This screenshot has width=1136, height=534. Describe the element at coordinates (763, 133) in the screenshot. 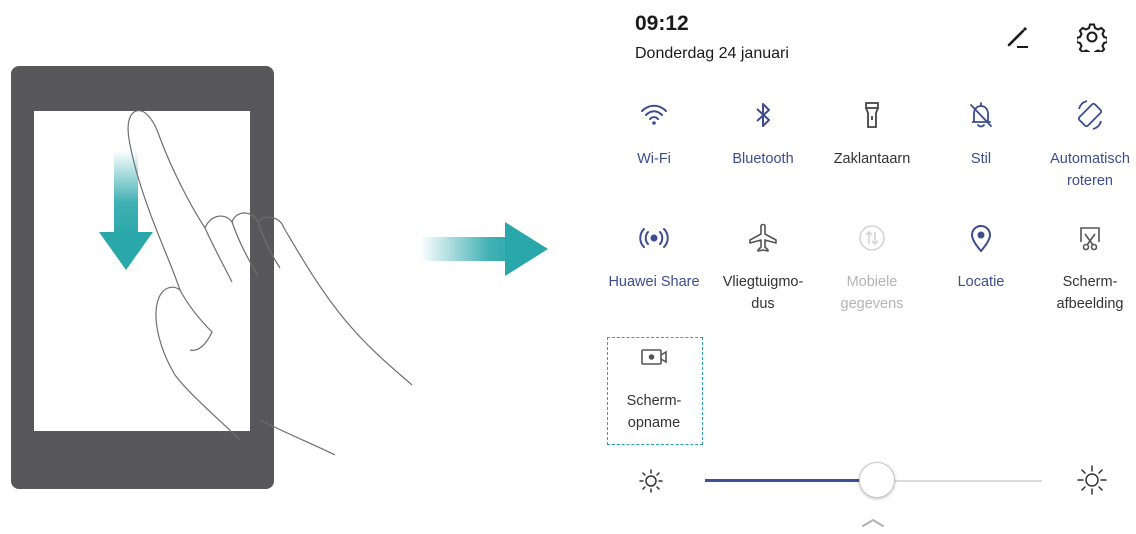

I see `tile-bluetooth: Bluetooth` at that location.